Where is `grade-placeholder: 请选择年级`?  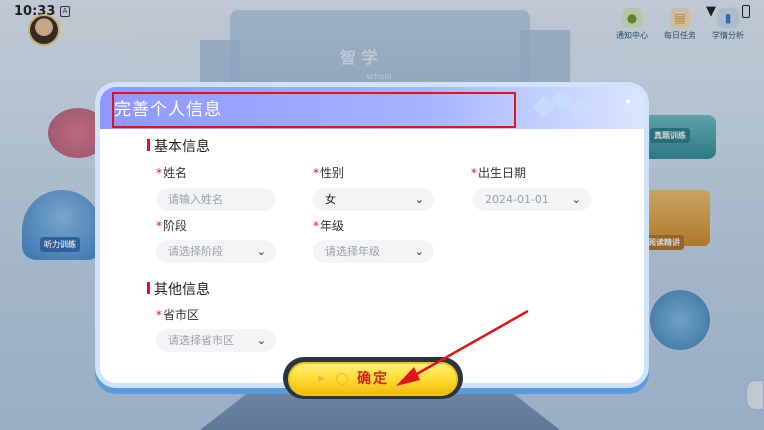 grade-placeholder: 请选择年级 is located at coordinates (352, 251).